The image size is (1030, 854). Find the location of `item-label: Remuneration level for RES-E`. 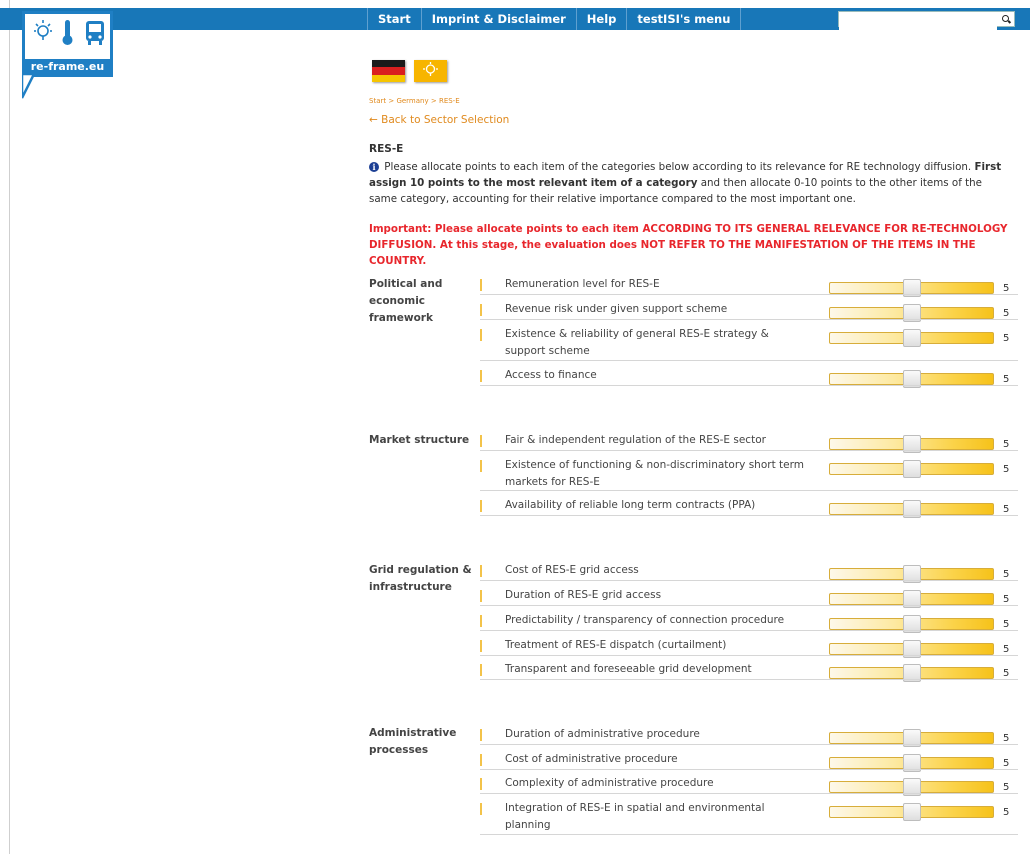

item-label: Remuneration level for RES-E is located at coordinates (582, 284).